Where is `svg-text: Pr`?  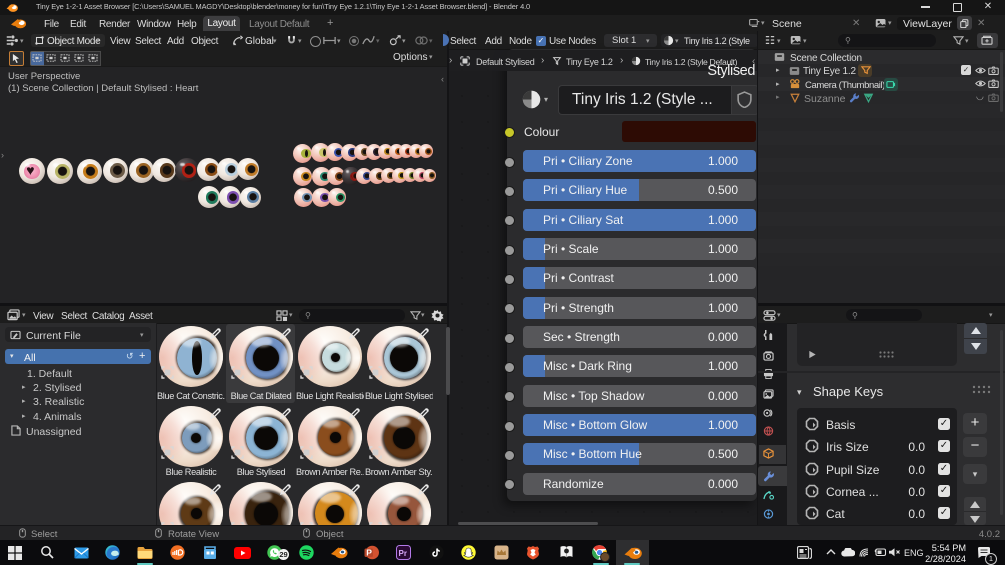
svg-text: Pr is located at coordinates (403, 553).